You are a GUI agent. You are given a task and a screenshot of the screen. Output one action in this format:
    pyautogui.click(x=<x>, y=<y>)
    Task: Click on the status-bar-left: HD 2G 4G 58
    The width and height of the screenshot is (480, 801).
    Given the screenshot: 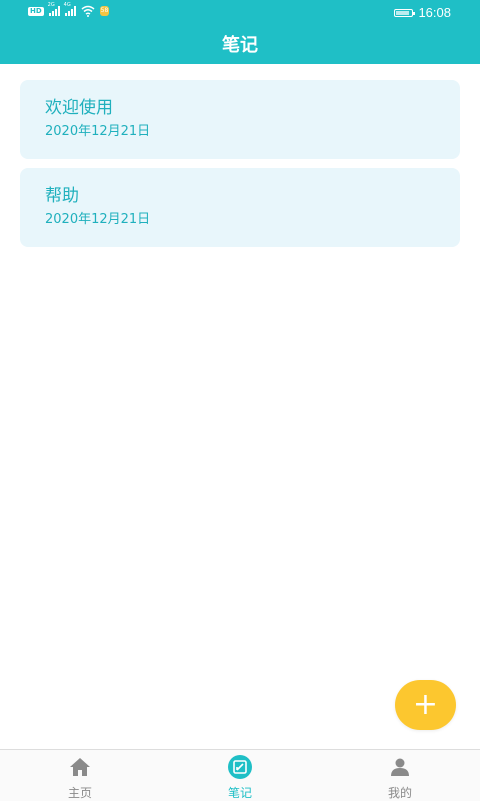 What is the action you would take?
    pyautogui.click(x=69, y=9)
    